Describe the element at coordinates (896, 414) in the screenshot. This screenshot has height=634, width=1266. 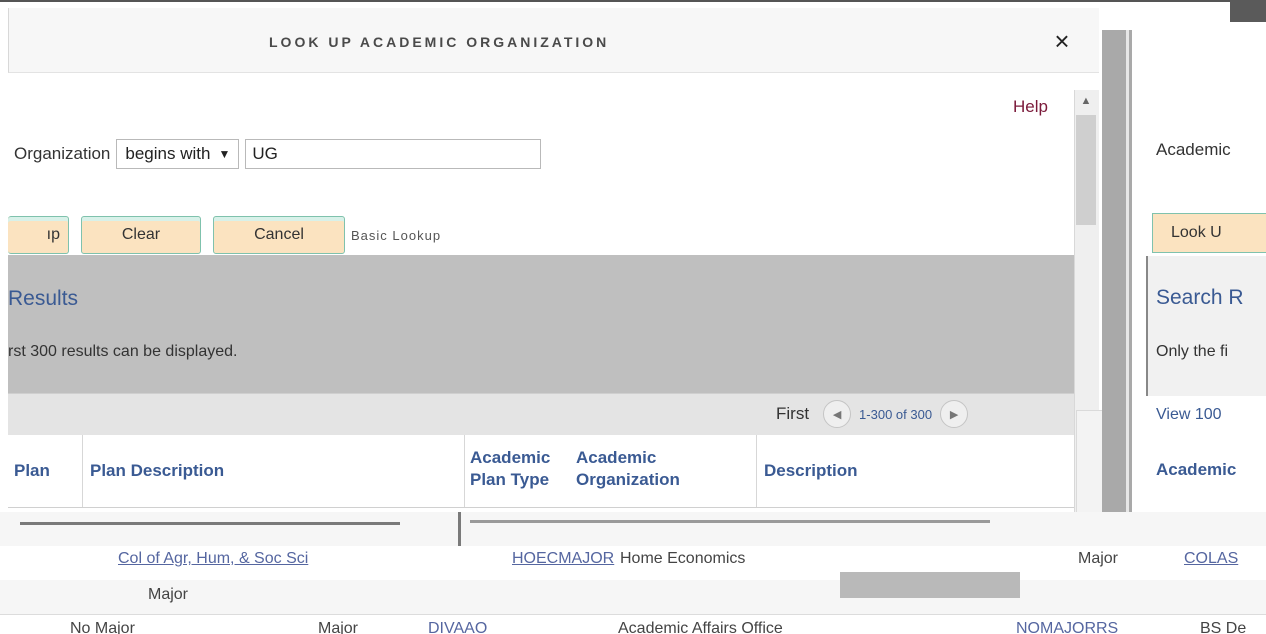
I see `pager-range: 1-300 of 300` at that location.